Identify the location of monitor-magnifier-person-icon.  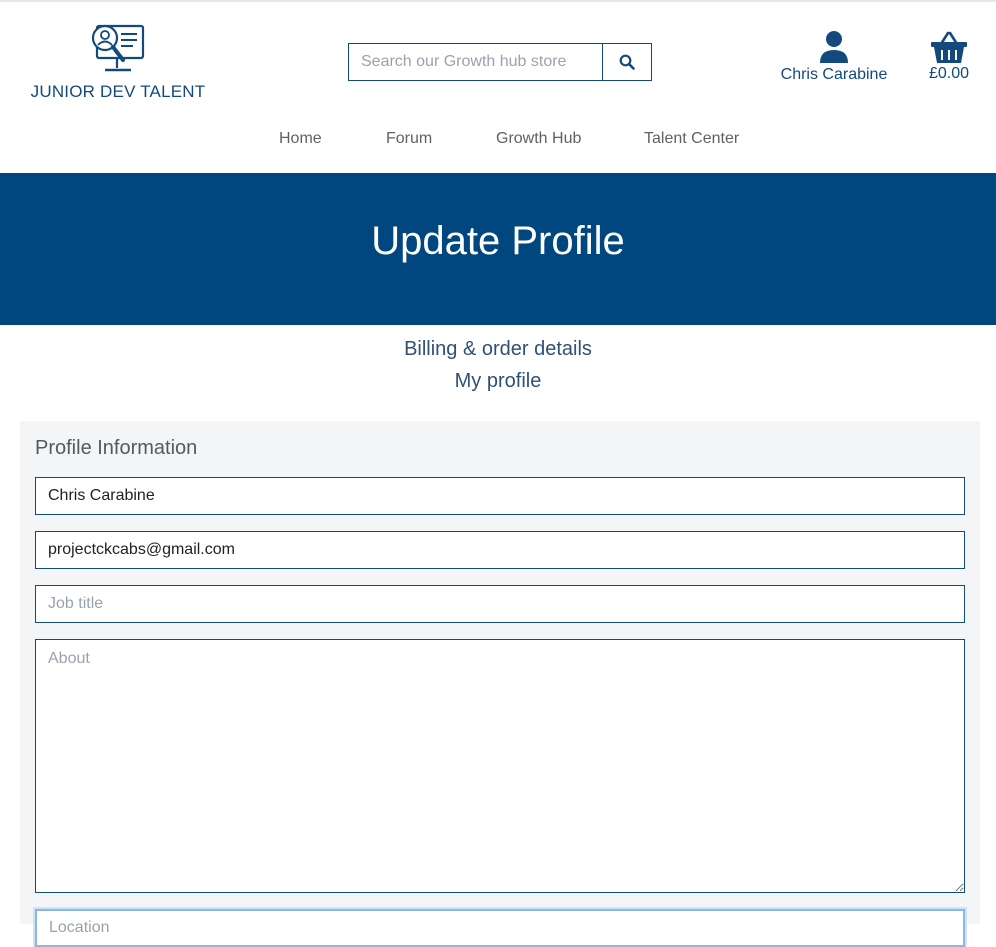
(118, 48).